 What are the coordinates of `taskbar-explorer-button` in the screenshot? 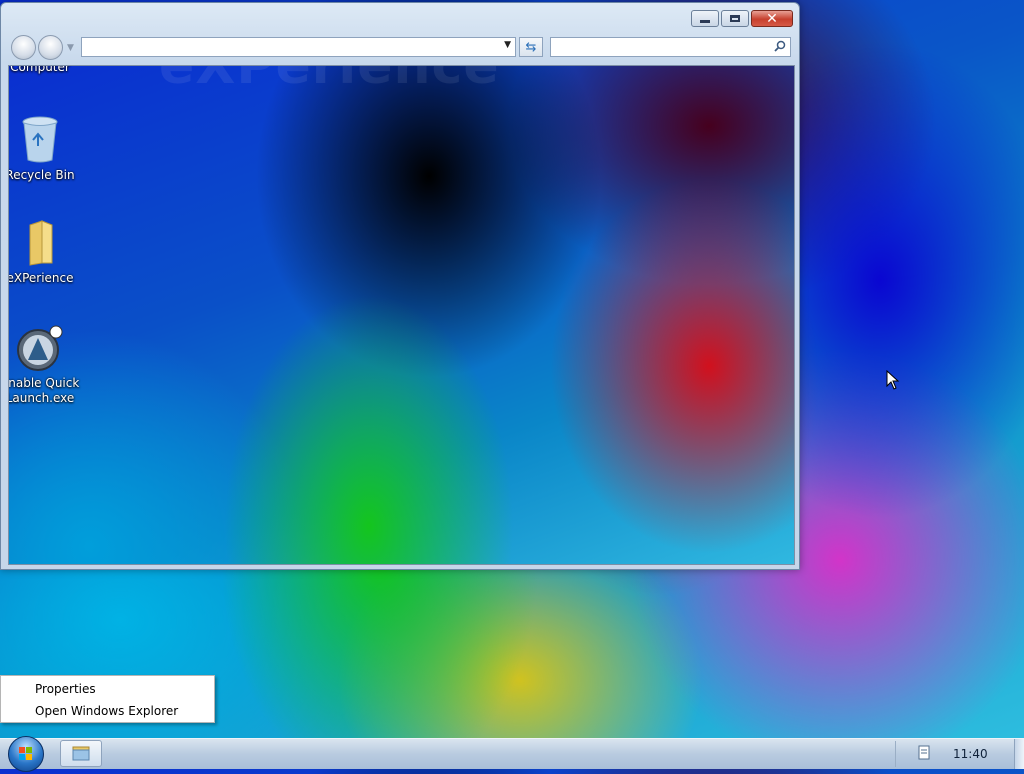 It's located at (81, 753).